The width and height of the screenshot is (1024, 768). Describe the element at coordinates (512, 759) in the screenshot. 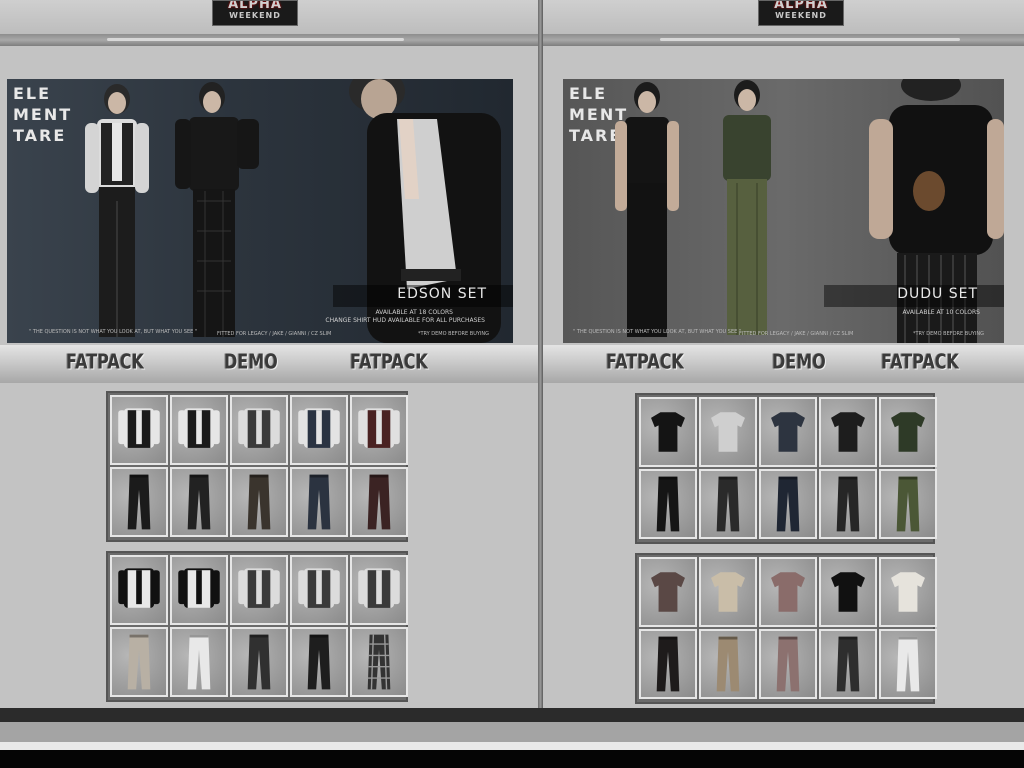

I see `floor-shadow` at that location.